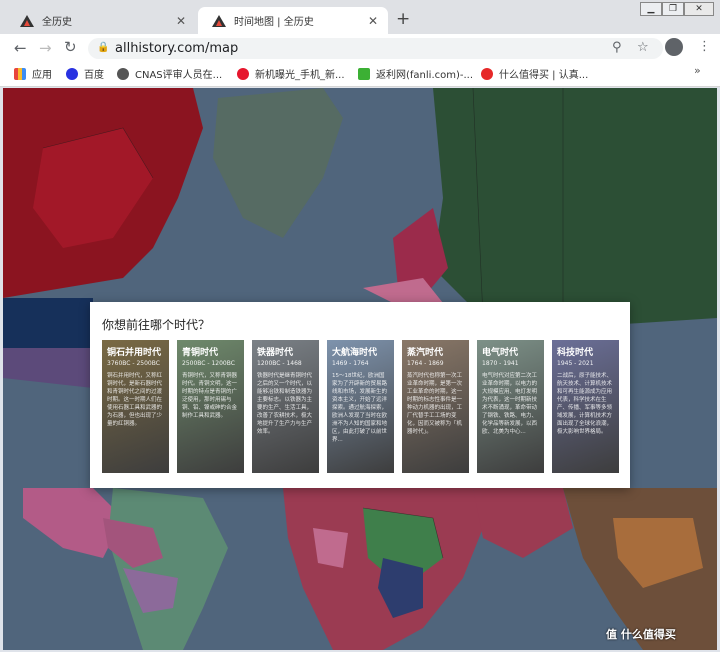  Describe the element at coordinates (243, 73) in the screenshot. I see `weibo-icon` at that location.